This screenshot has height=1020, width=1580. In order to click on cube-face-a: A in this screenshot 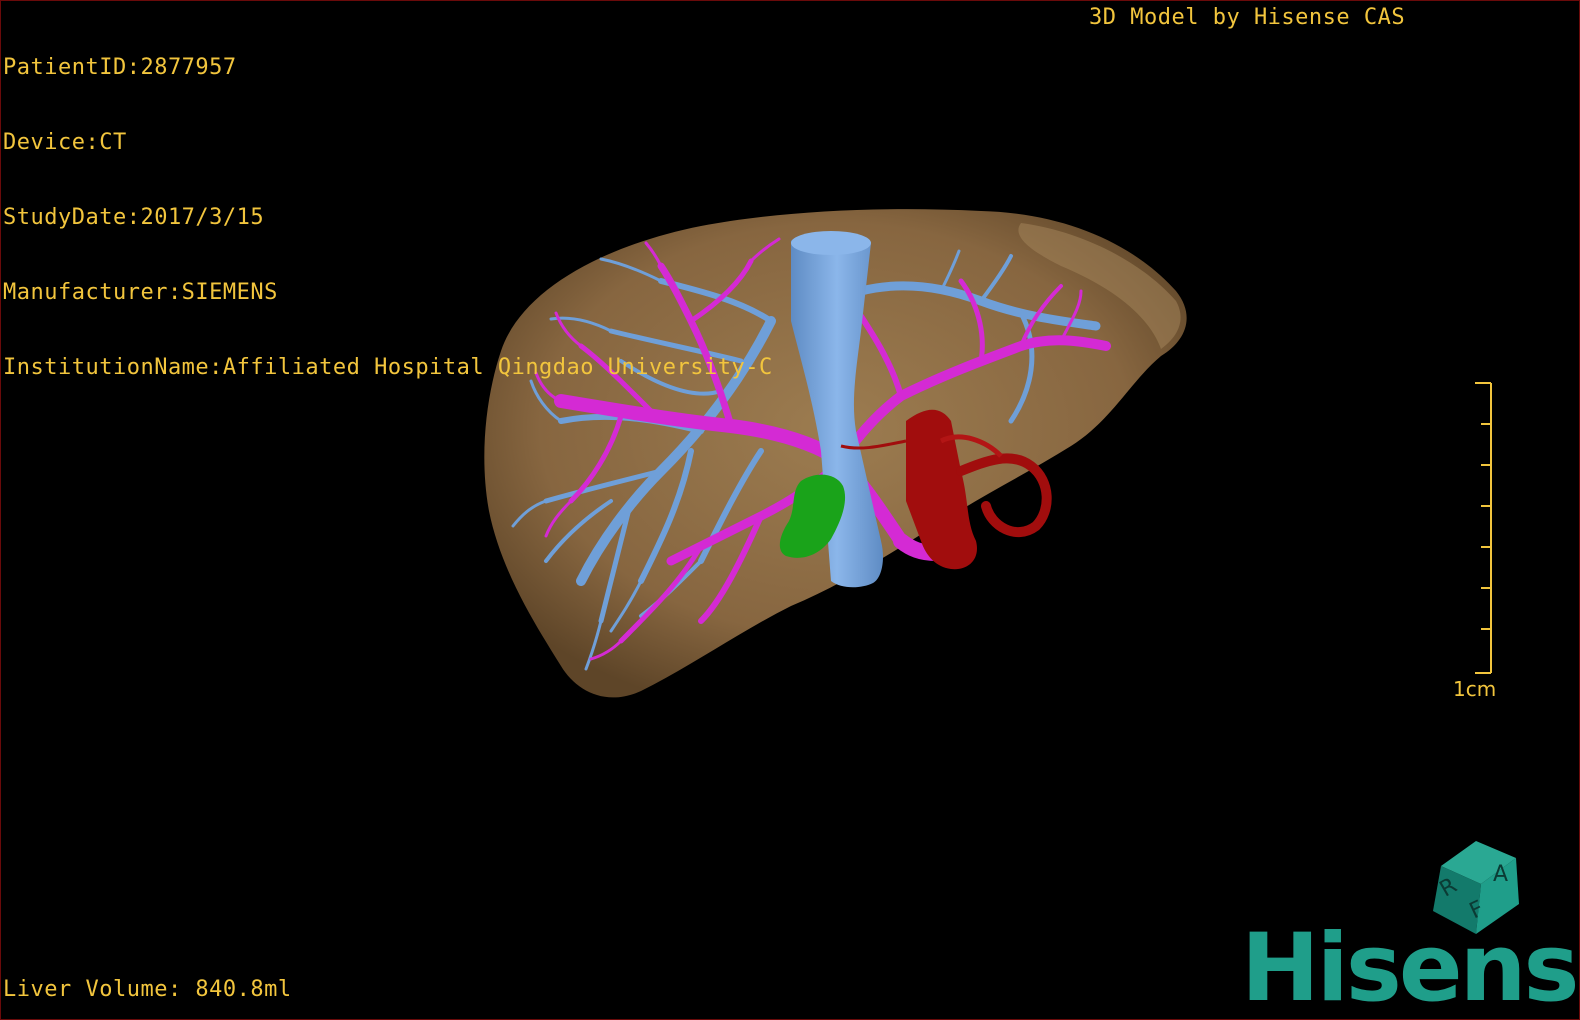, I will do `click(1500, 874)`.